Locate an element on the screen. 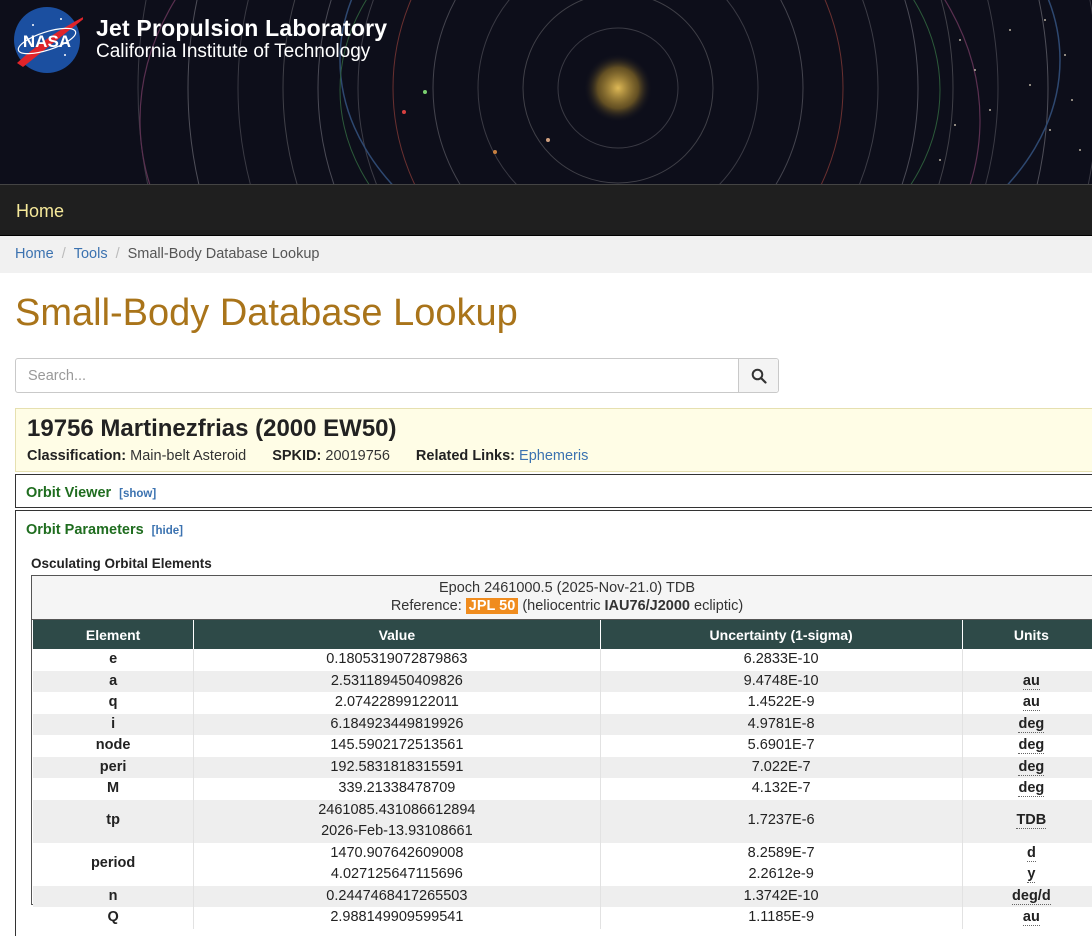 This screenshot has width=1092, height=936. org-subtitle: California Institute of Technology is located at coordinates (233, 52).